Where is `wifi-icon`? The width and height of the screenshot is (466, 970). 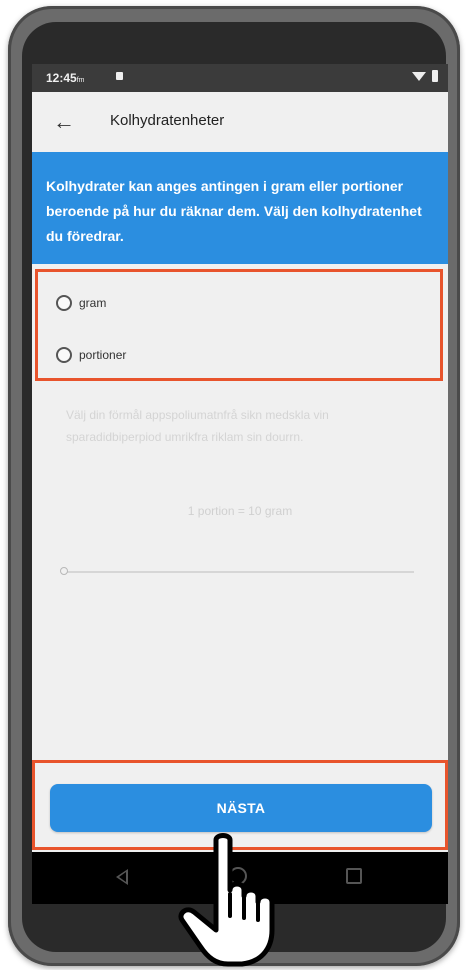
wifi-icon is located at coordinates (419, 76).